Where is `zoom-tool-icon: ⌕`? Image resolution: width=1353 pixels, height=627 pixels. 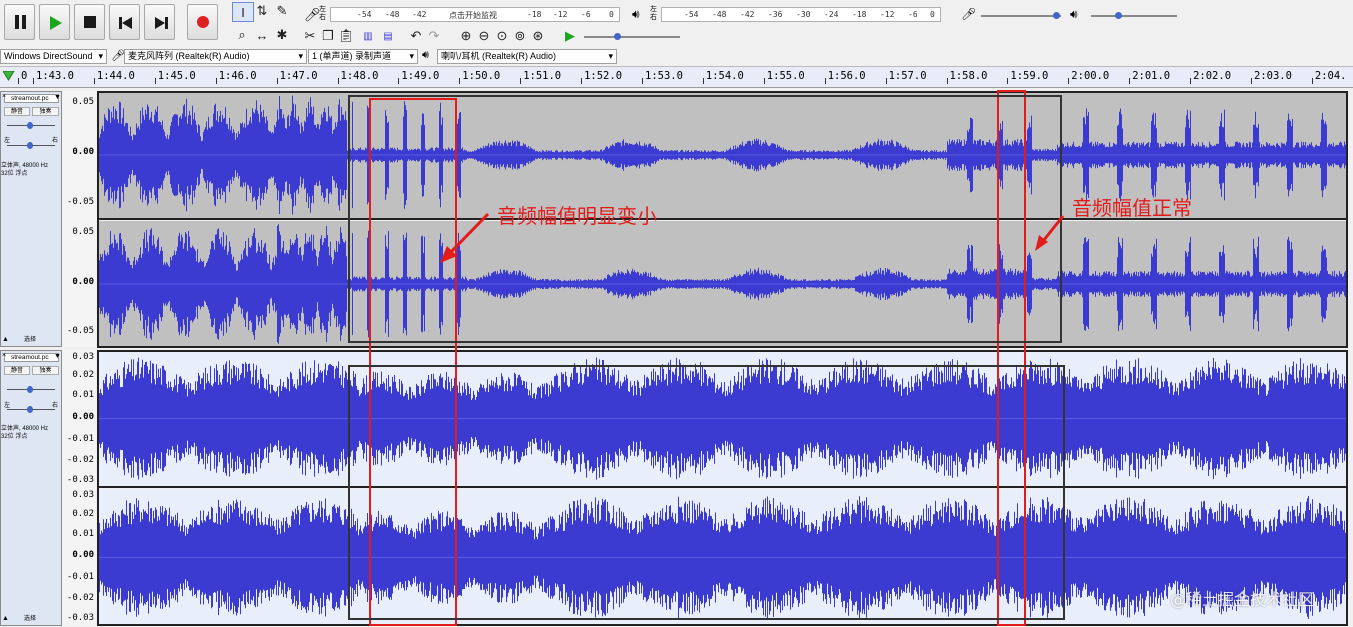 zoom-tool-icon: ⌕ is located at coordinates (242, 35).